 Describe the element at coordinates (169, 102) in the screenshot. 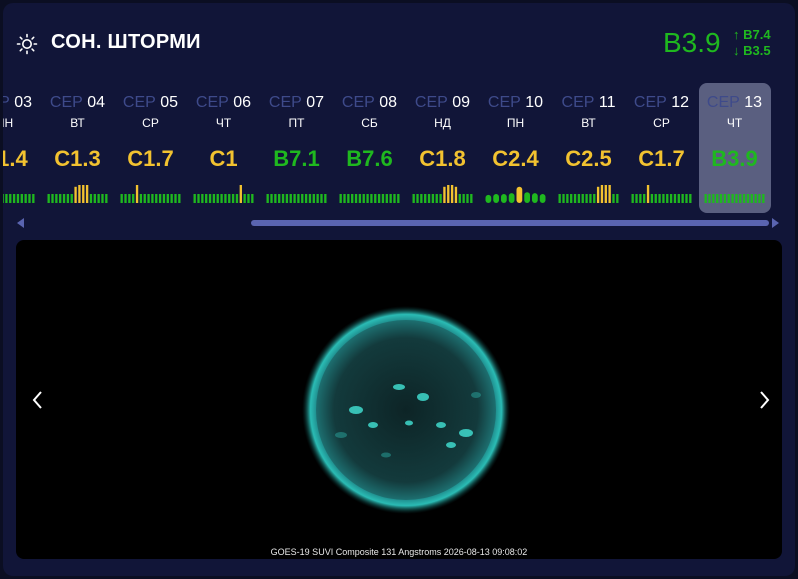

I see `day-number: 05` at that location.